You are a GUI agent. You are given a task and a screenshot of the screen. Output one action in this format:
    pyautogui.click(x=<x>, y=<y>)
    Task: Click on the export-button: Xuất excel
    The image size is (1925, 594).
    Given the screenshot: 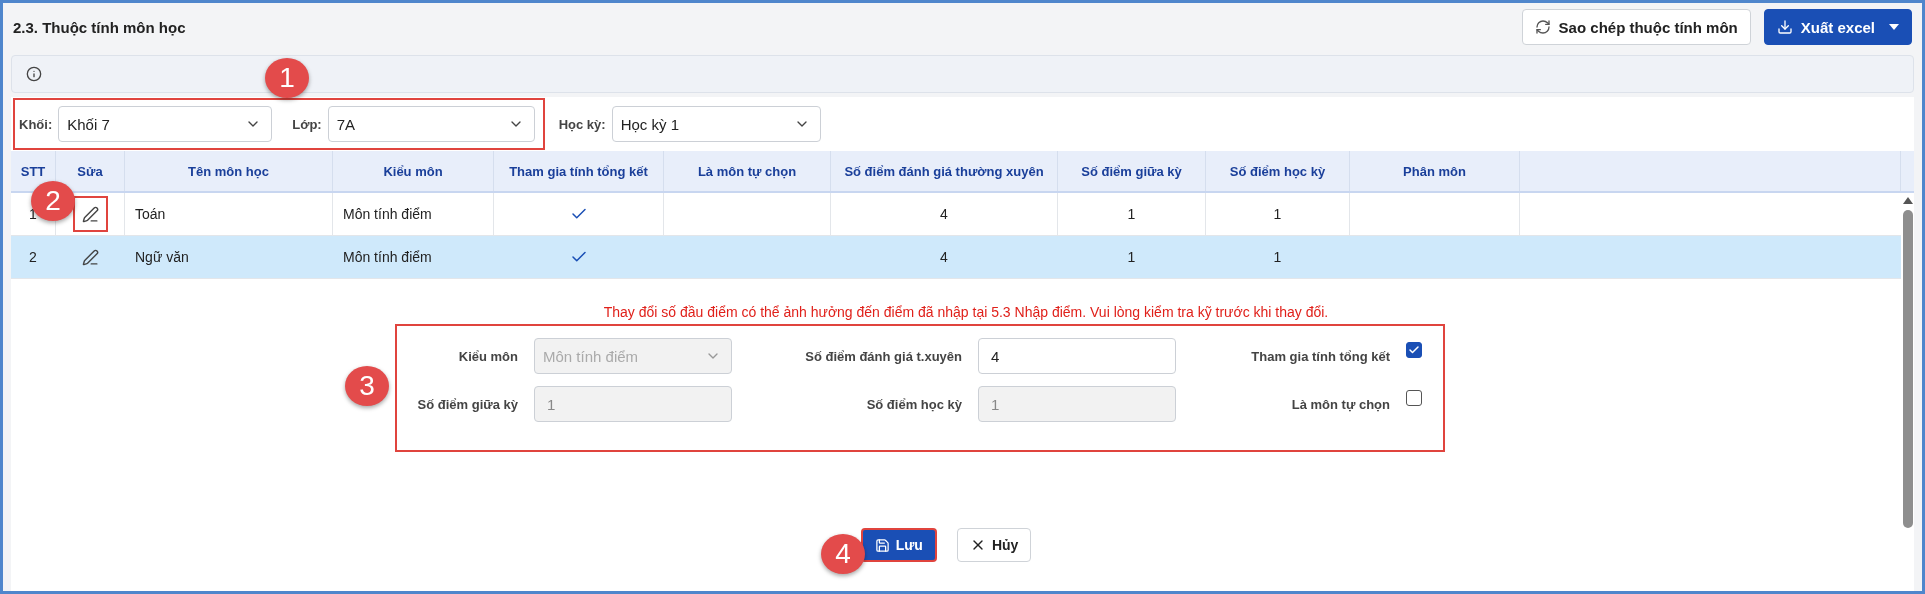 What is the action you would take?
    pyautogui.click(x=1837, y=27)
    